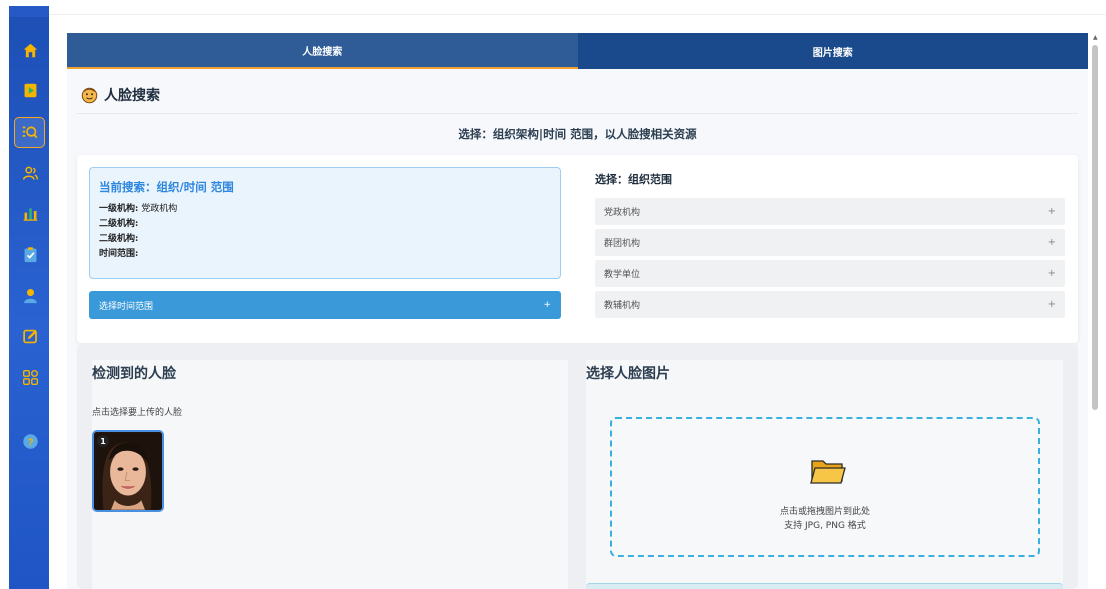 The height and width of the screenshot is (589, 1106). I want to click on user-icon, so click(30, 295).